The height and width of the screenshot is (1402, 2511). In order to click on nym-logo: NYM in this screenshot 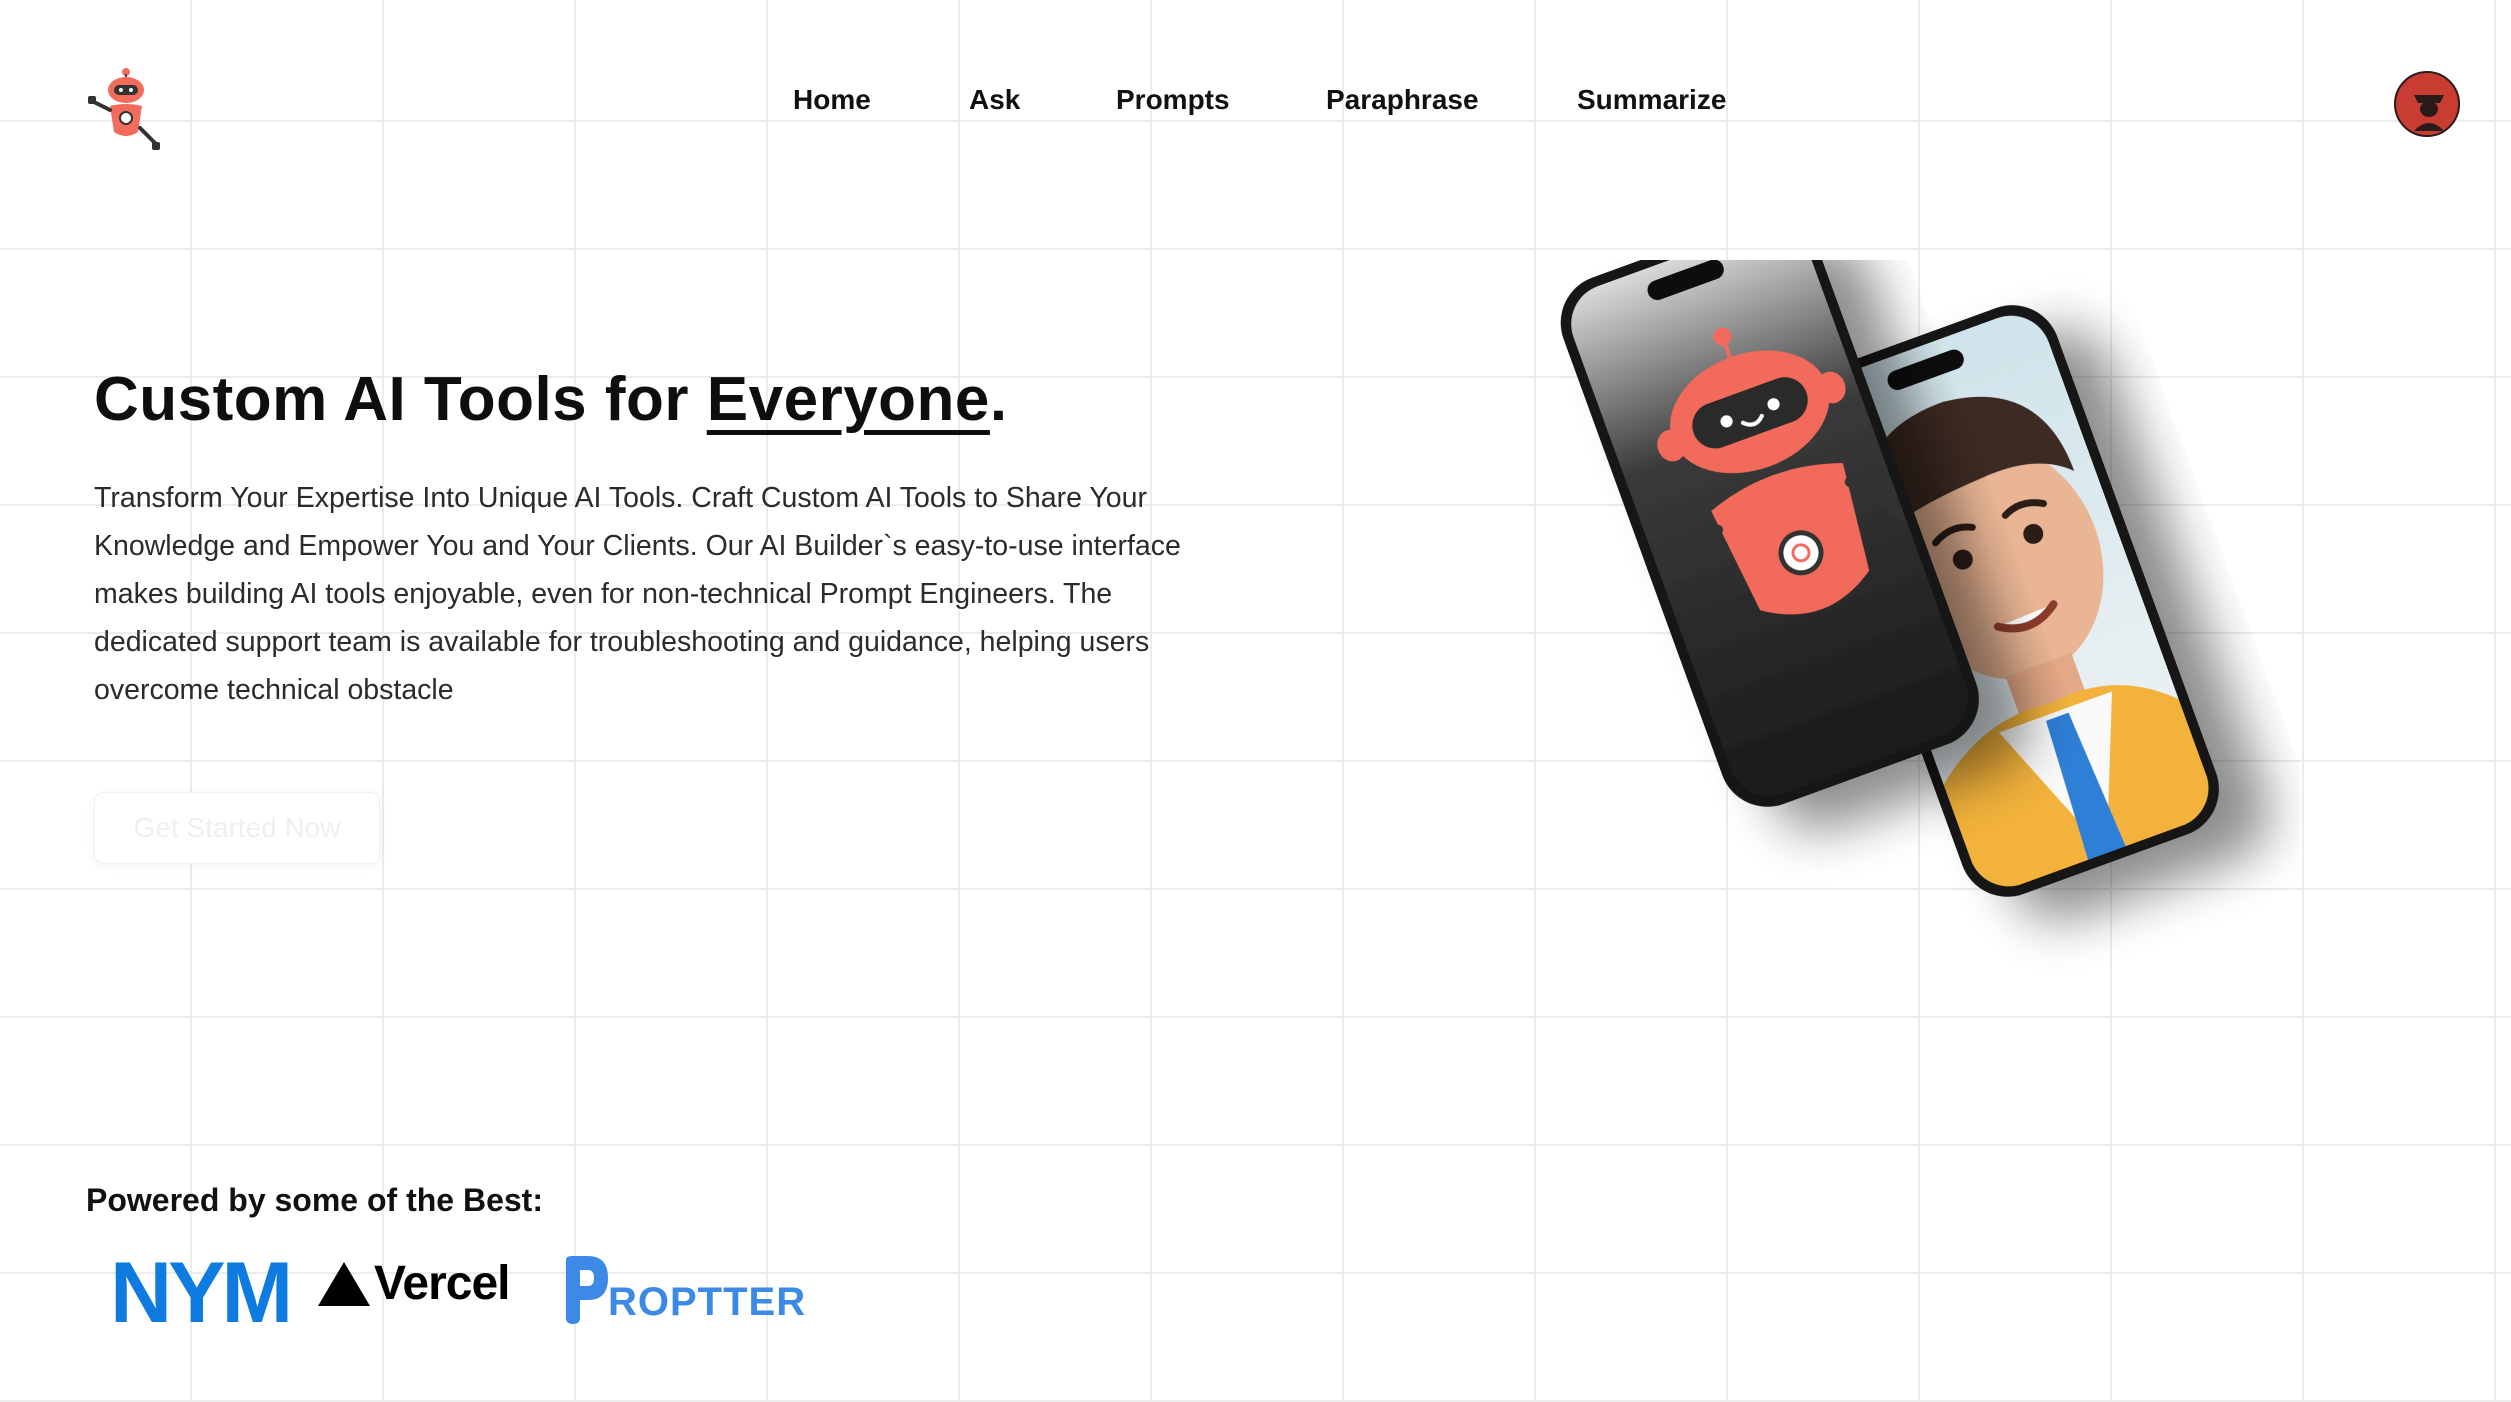, I will do `click(201, 1293)`.